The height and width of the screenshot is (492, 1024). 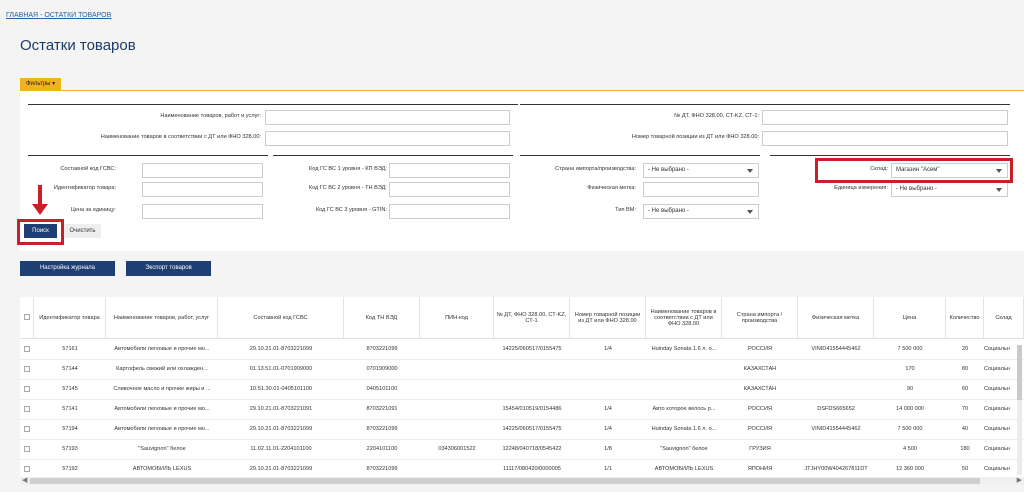 I want to click on horizontal-scroll-thumb, so click(x=505, y=481).